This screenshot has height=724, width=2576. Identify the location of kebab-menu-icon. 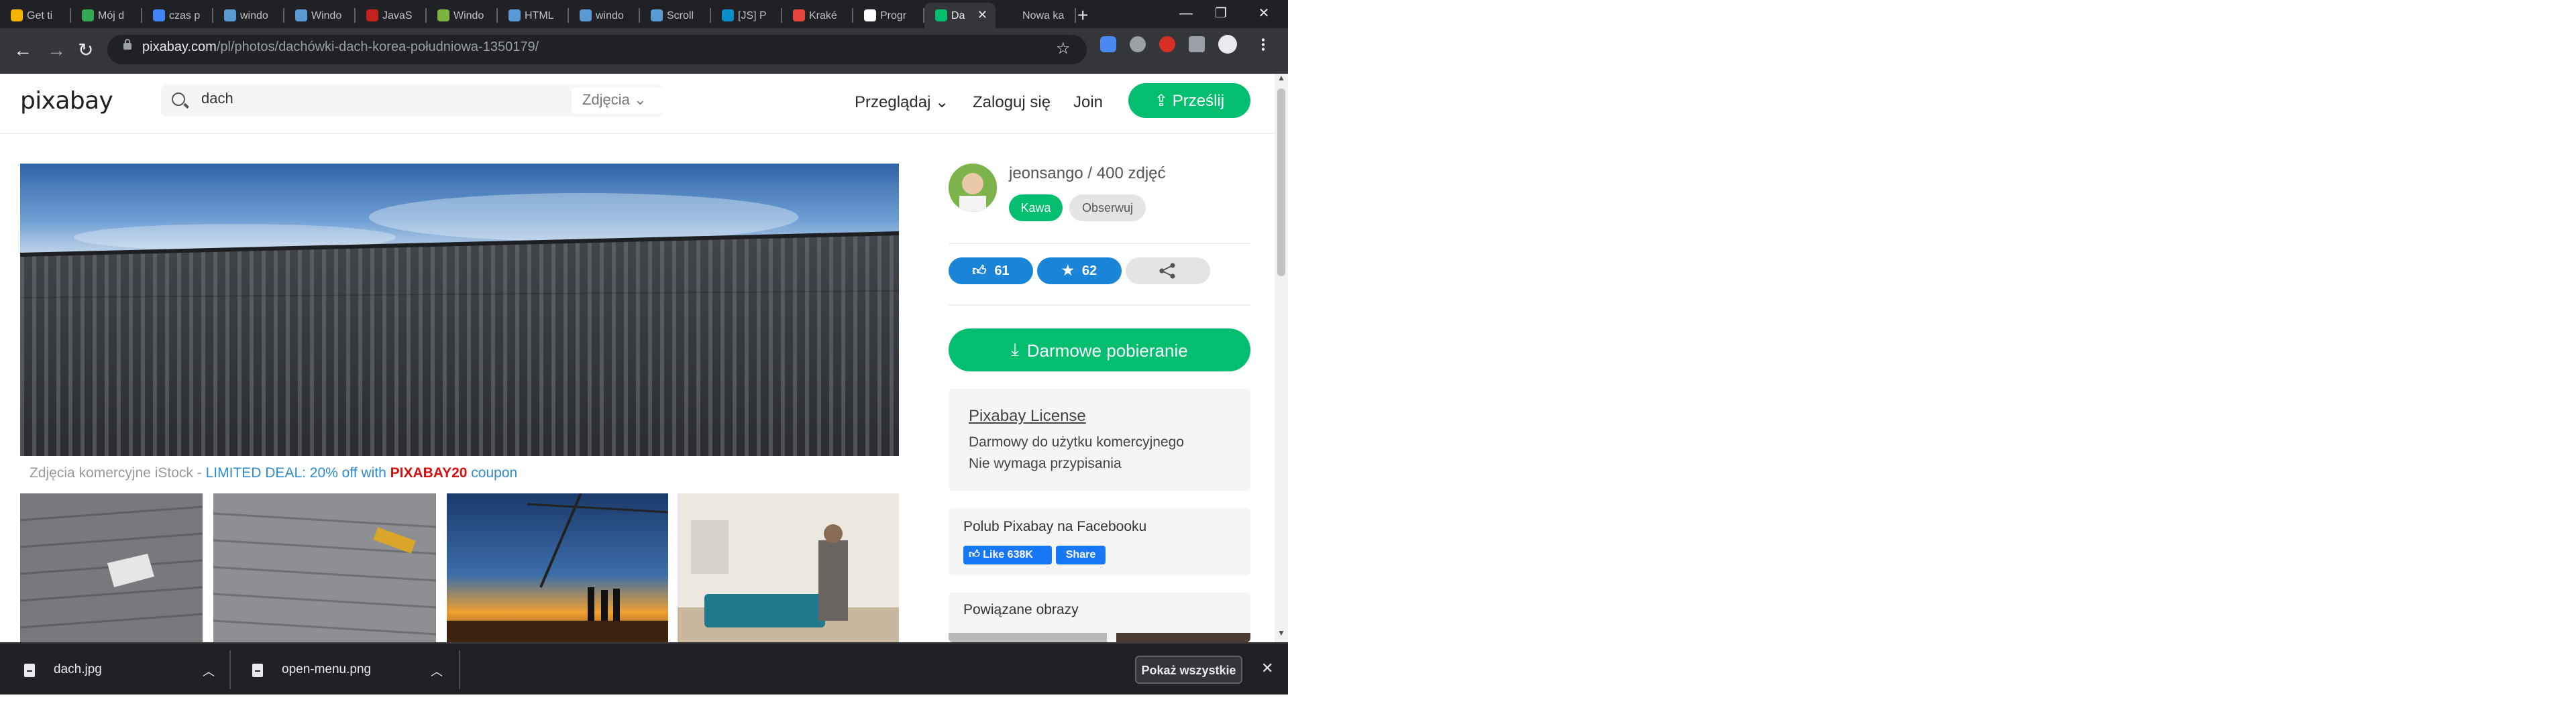
(1263, 44).